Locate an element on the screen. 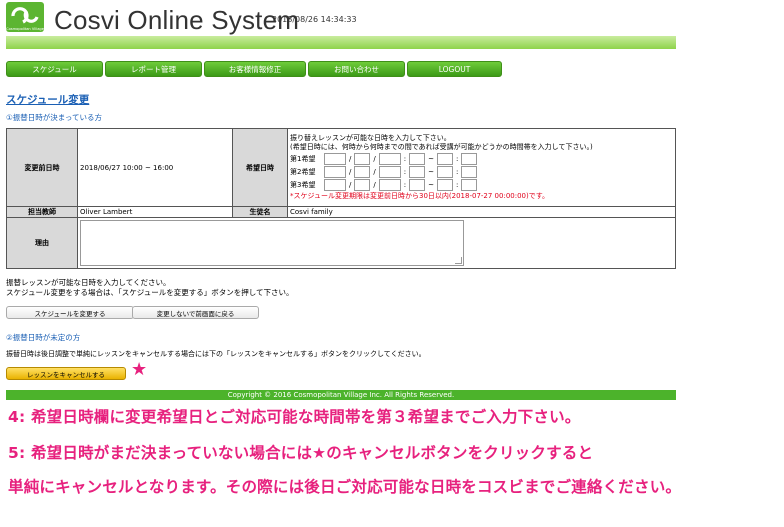  section-fixed-date-title: ①振替日時が決まっている方 is located at coordinates (54, 117).